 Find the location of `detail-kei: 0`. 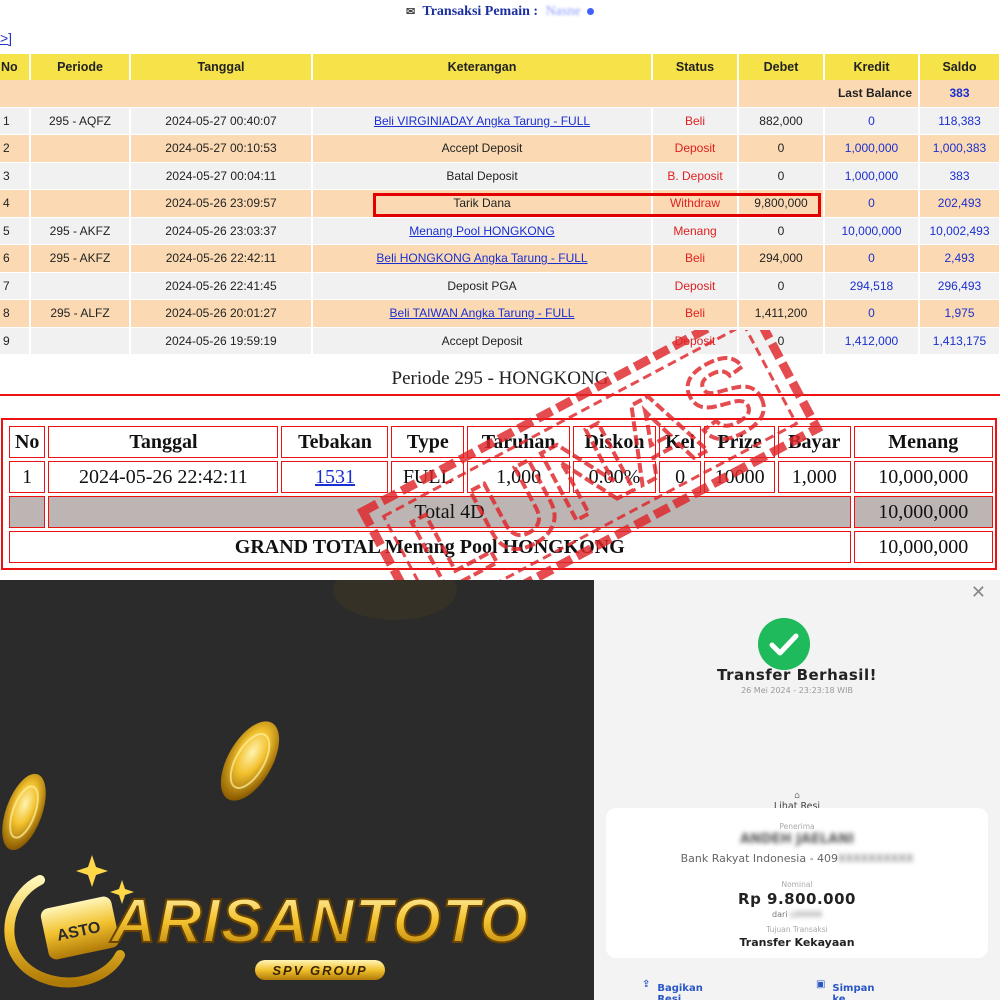

detail-kei: 0 is located at coordinates (680, 477).